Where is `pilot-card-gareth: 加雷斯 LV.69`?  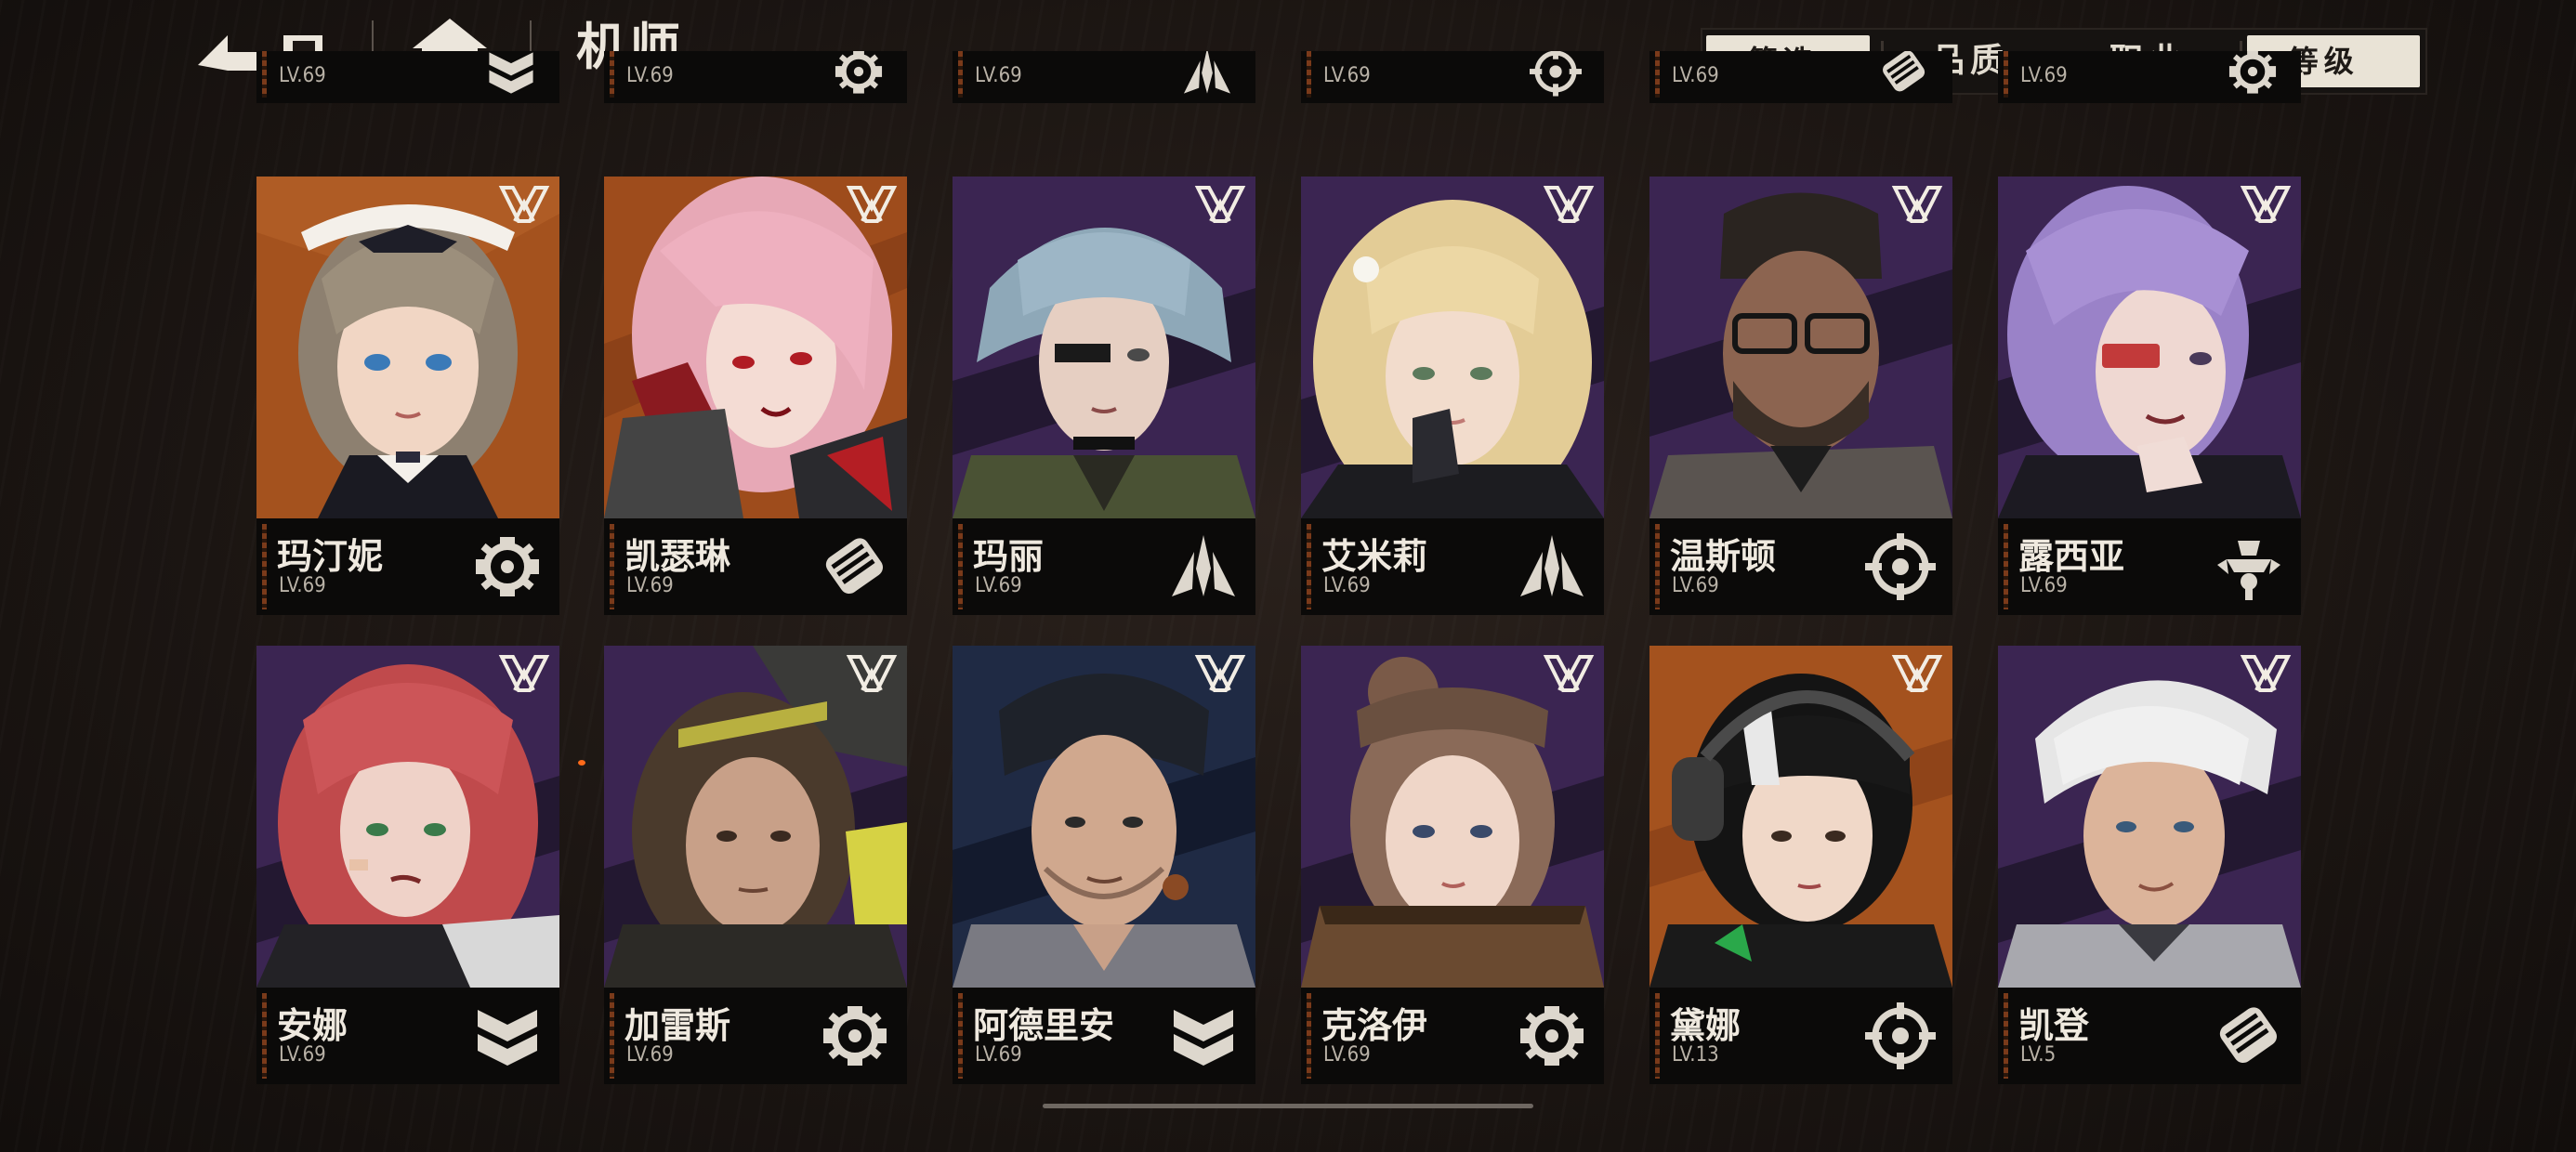 pilot-card-gareth: 加雷斯 LV.69 is located at coordinates (755, 865).